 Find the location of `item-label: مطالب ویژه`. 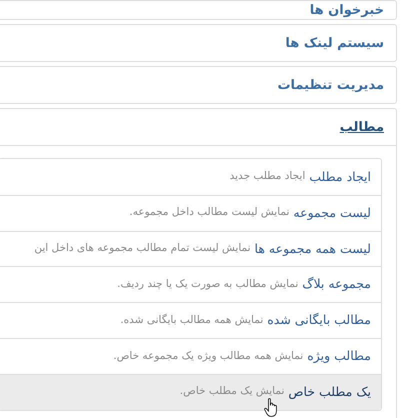

item-label: مطالب ویژه is located at coordinates (339, 356).